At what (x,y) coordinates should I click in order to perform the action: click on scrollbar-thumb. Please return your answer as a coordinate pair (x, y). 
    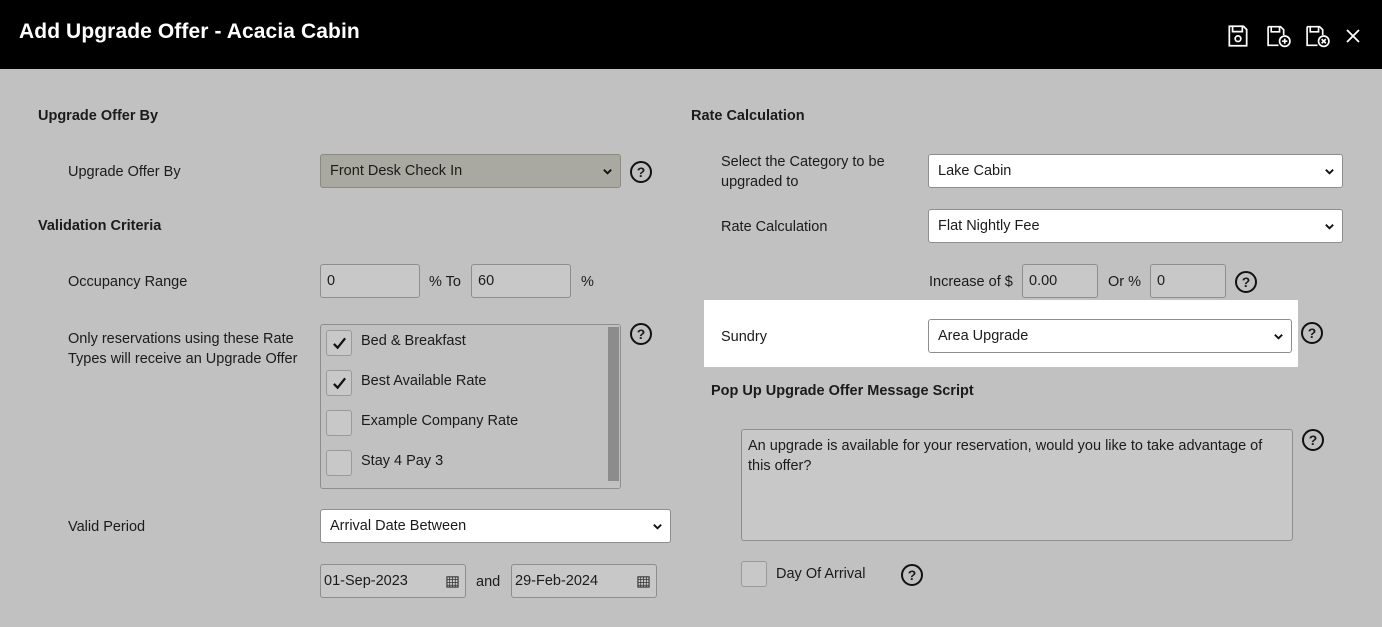
    Looking at the image, I should click on (613, 404).